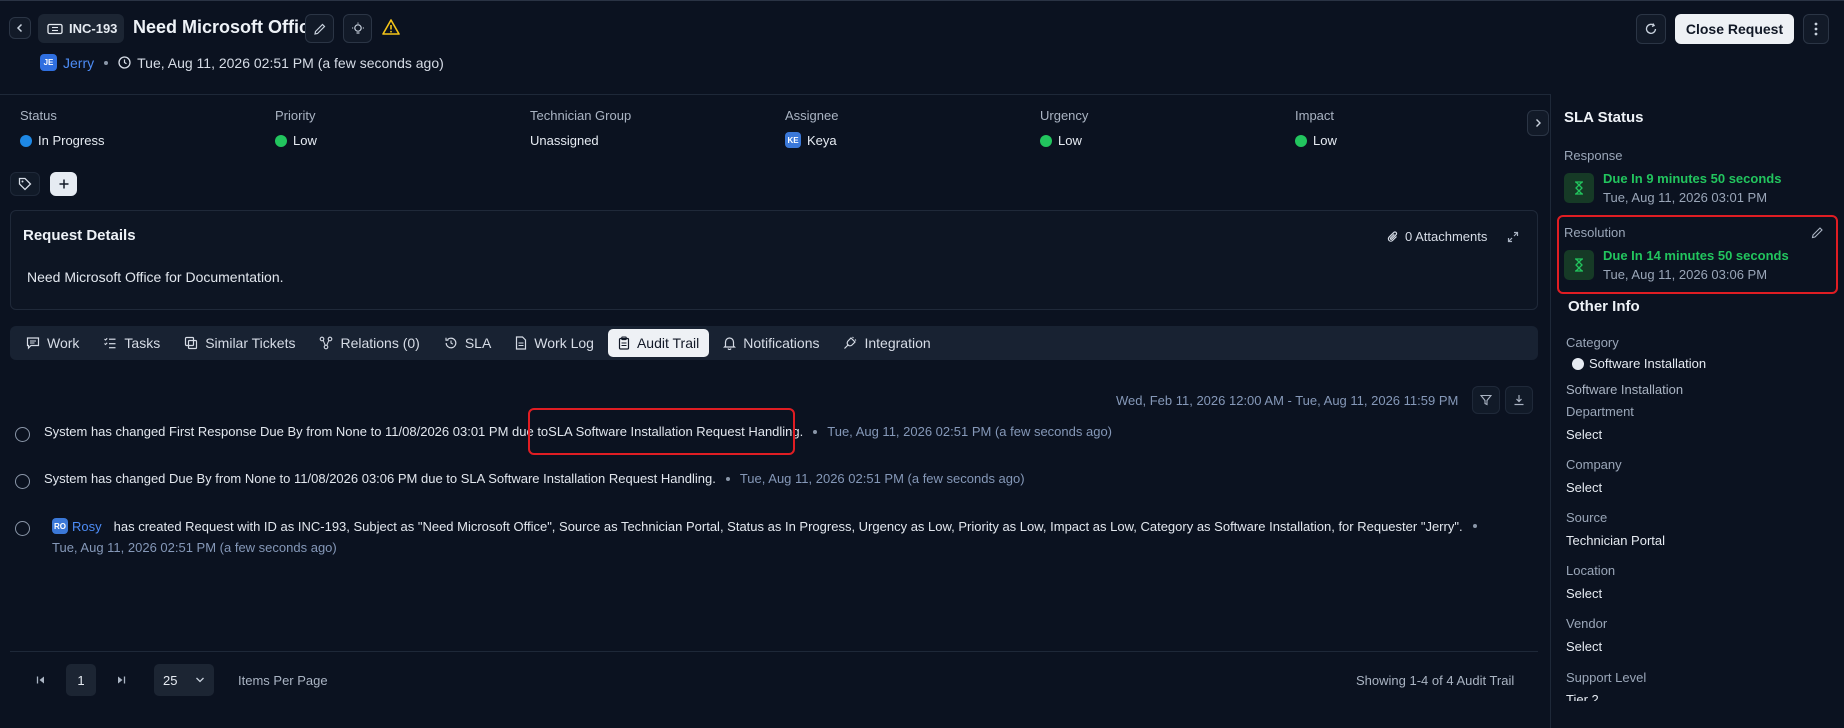 Image resolution: width=1844 pixels, height=728 pixels. What do you see at coordinates (1064, 128) in the screenshot?
I see `field-urgency: Urgency Low` at bounding box center [1064, 128].